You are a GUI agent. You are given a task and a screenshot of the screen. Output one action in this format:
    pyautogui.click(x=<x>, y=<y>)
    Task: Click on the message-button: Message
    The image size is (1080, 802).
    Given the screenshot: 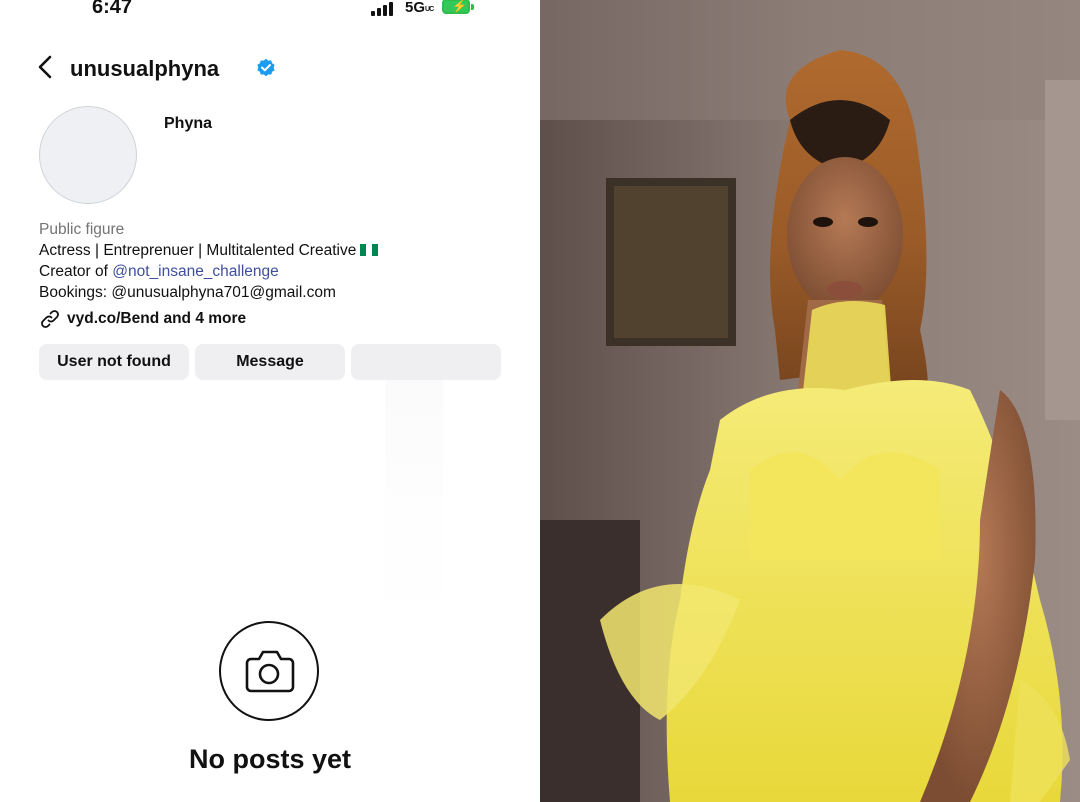 What is the action you would take?
    pyautogui.click(x=270, y=362)
    